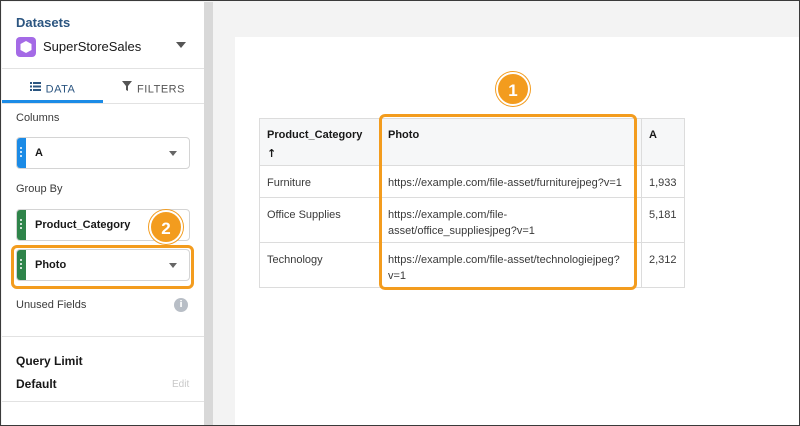  Describe the element at coordinates (35, 88) in the screenshot. I see `list-icon` at that location.